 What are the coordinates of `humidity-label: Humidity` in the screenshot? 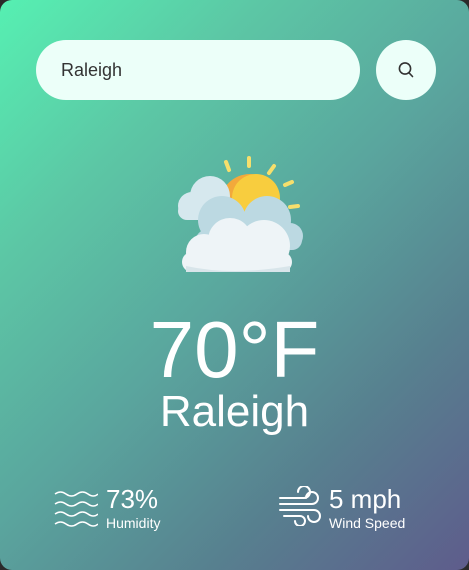 It's located at (133, 523).